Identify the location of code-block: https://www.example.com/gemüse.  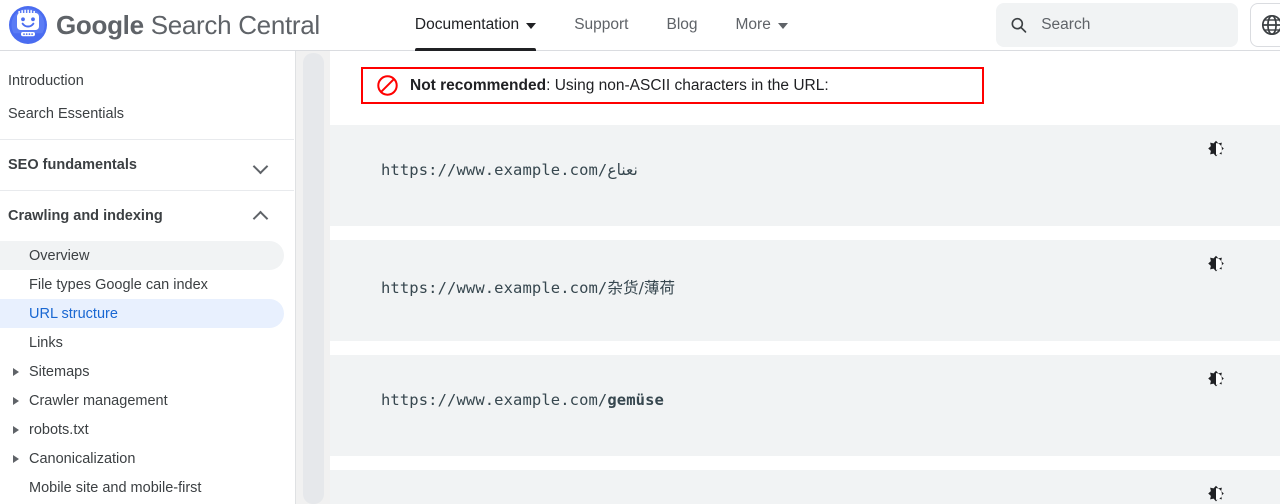
(805, 405).